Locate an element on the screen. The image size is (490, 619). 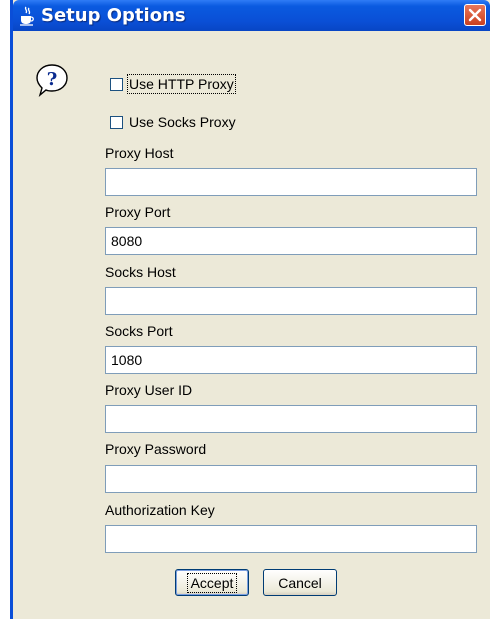
socks-host-field is located at coordinates (291, 301).